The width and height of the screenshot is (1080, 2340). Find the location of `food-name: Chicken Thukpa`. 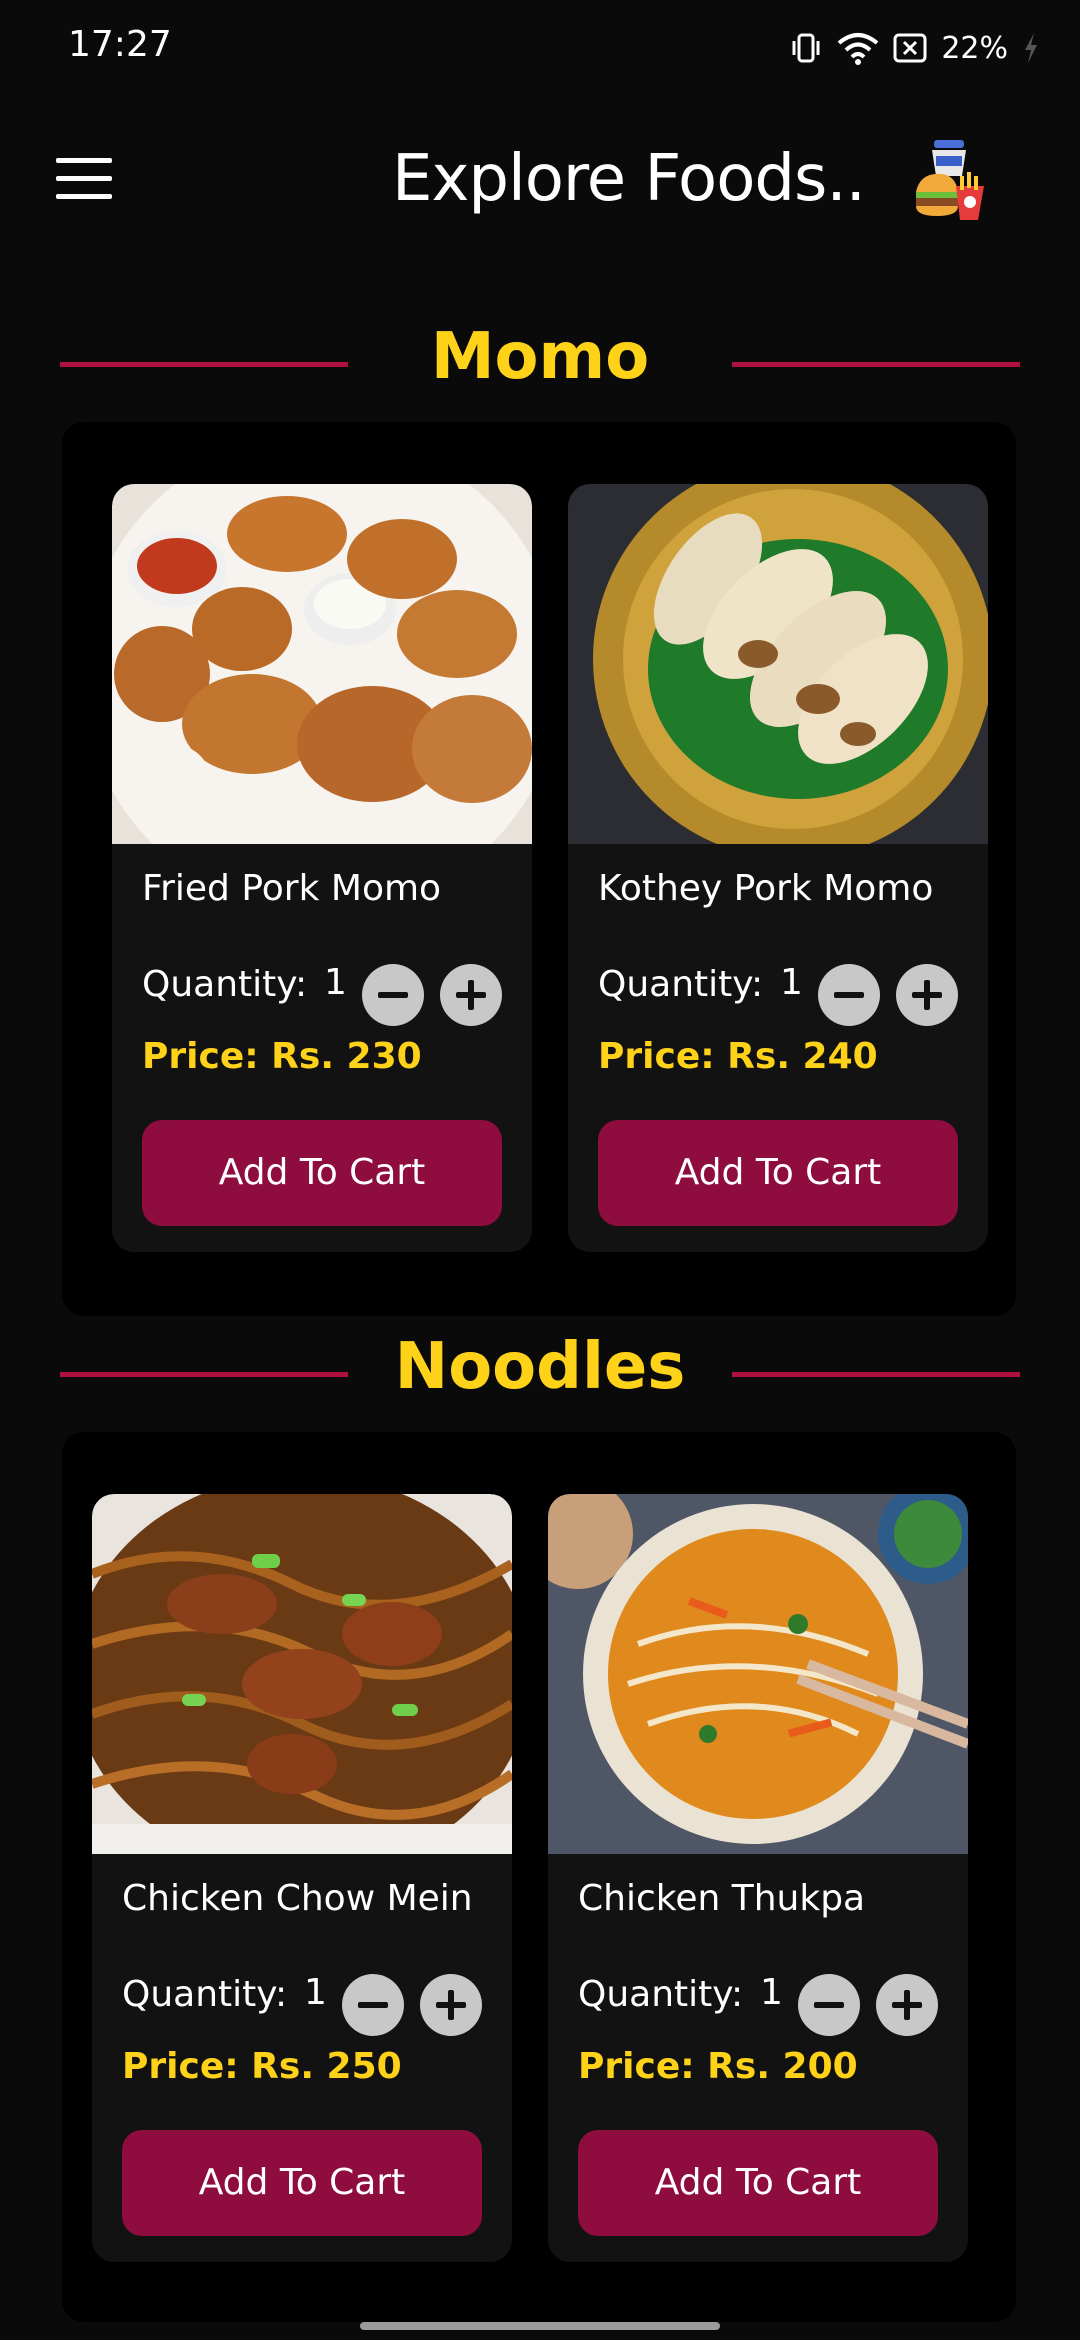

food-name: Chicken Thukpa is located at coordinates (722, 1898).